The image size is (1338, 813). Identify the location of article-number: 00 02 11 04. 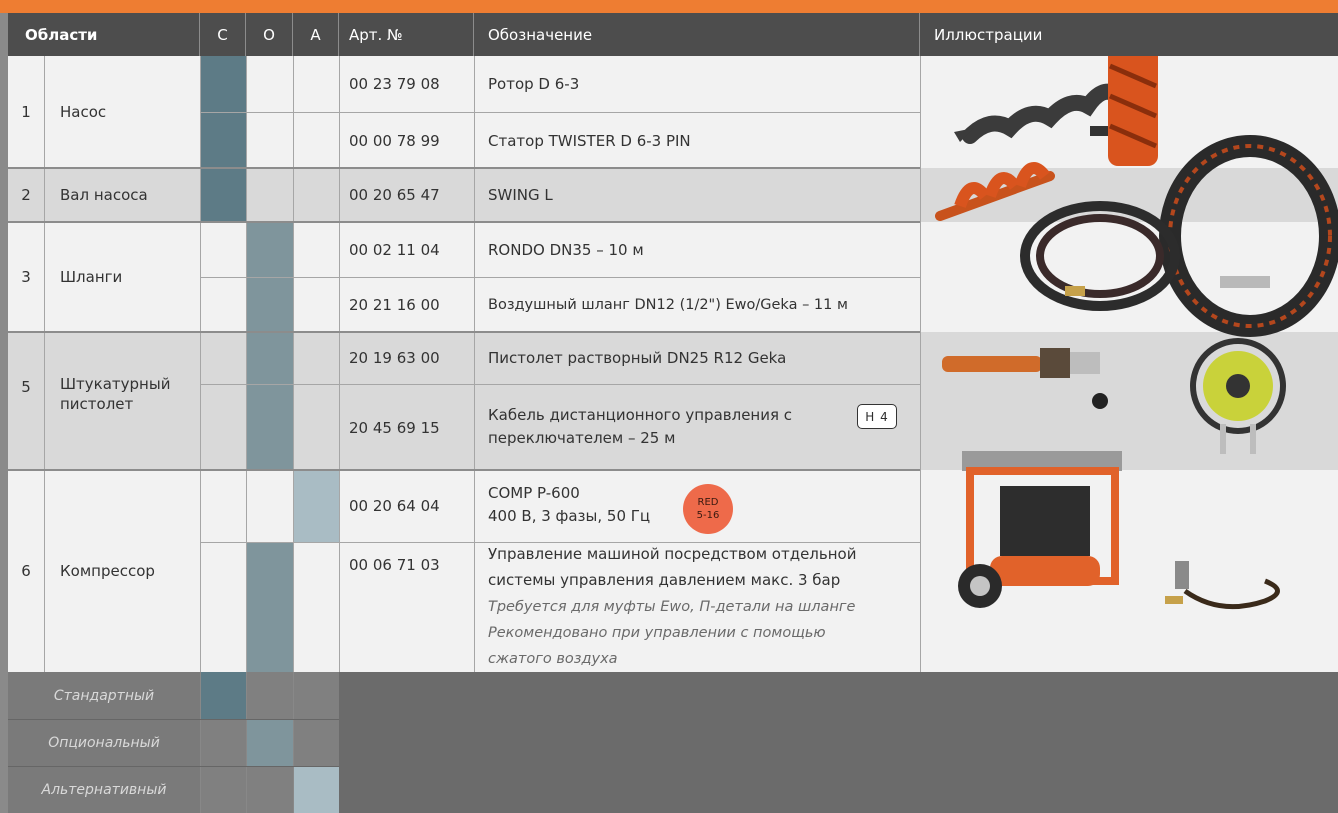
(394, 249).